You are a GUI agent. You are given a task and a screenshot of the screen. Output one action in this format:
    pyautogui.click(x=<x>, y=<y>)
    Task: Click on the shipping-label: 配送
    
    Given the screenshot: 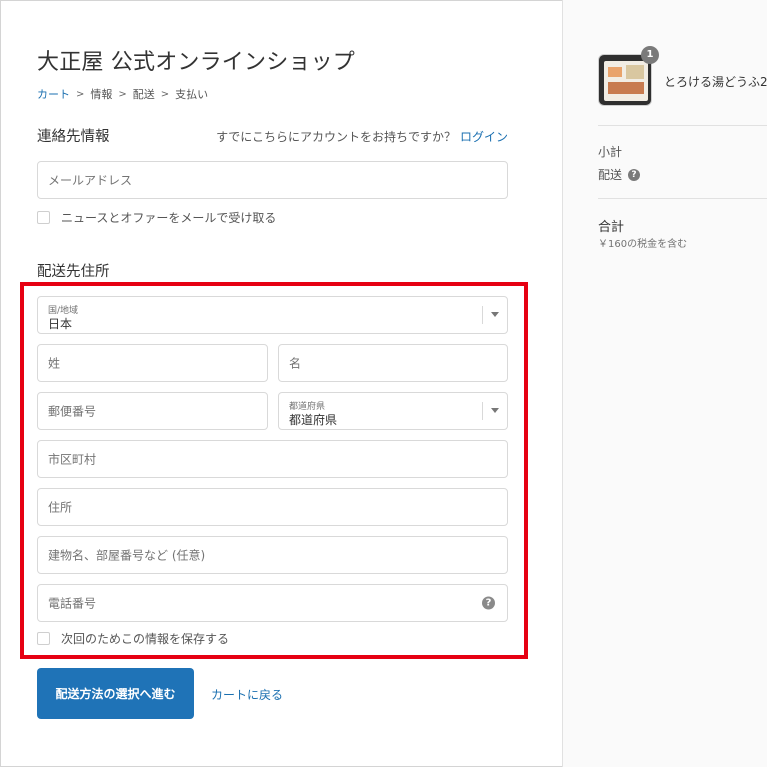 What is the action you would take?
    pyautogui.click(x=610, y=175)
    